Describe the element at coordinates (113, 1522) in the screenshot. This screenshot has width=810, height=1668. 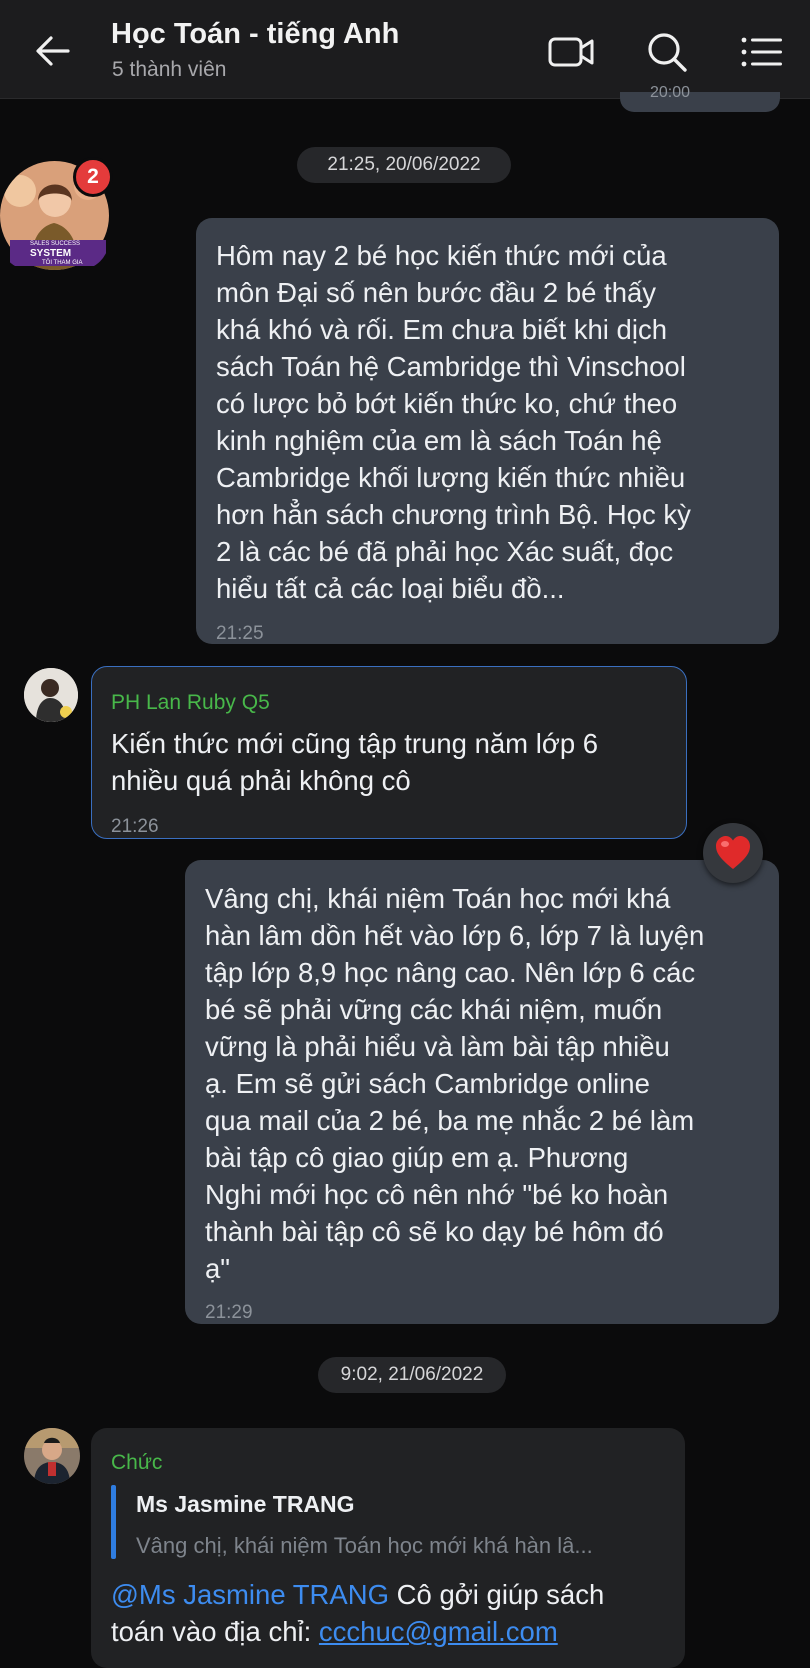
I see `quote-bar` at that location.